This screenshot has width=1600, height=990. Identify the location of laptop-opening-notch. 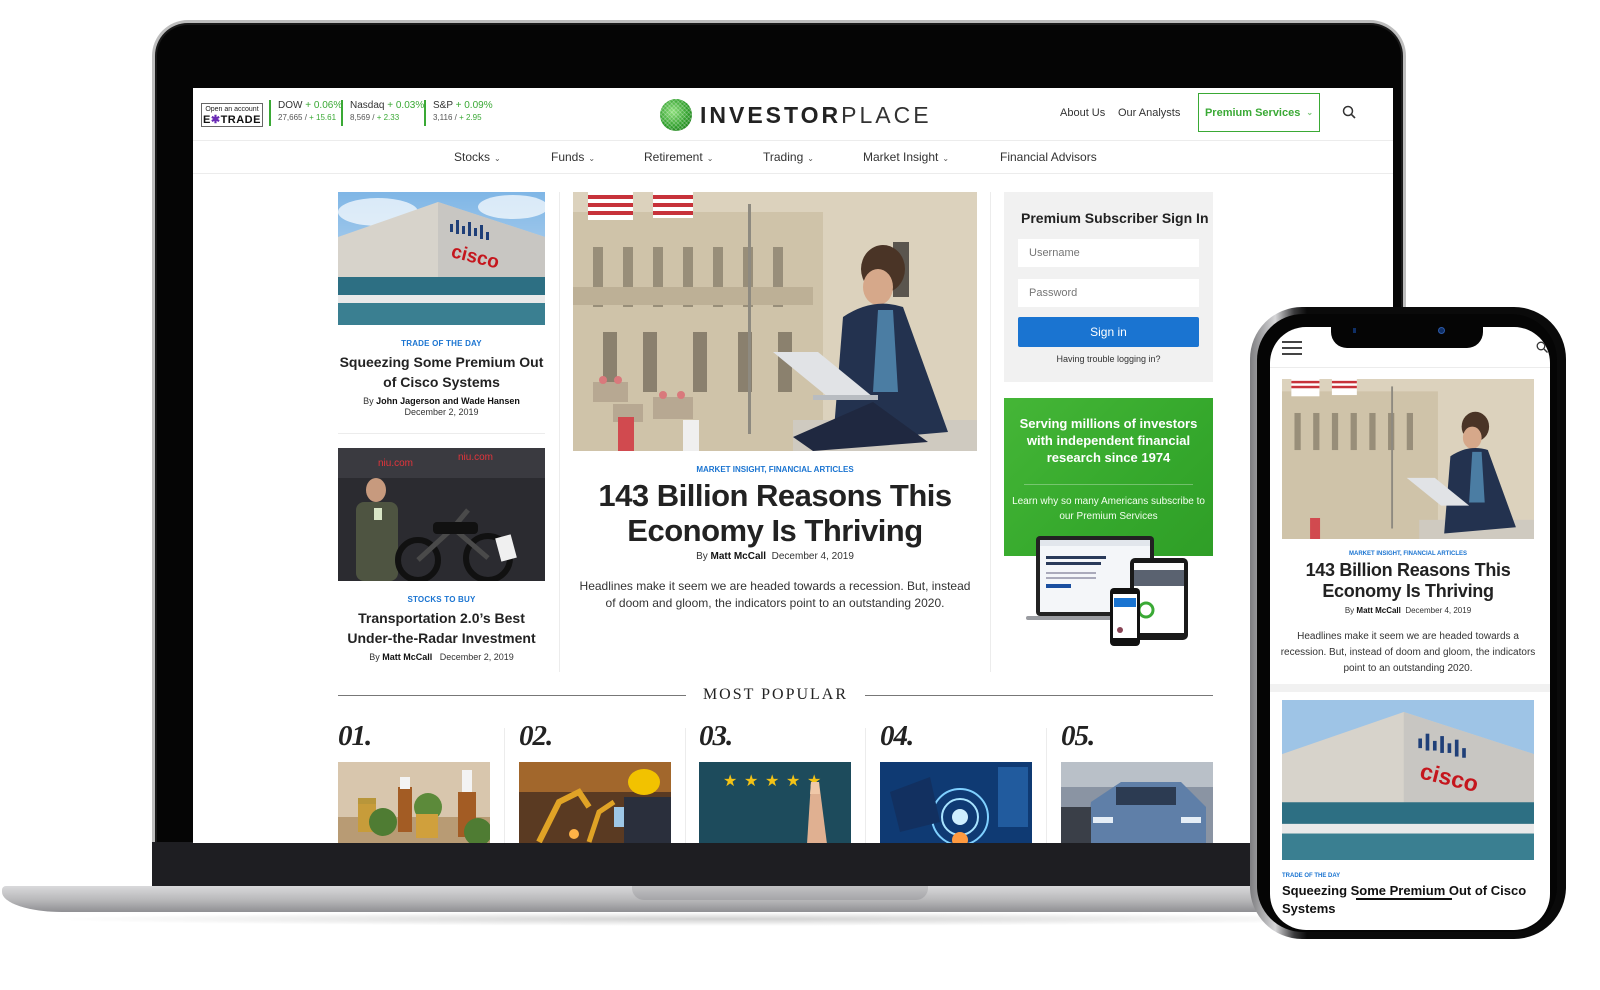
(780, 893).